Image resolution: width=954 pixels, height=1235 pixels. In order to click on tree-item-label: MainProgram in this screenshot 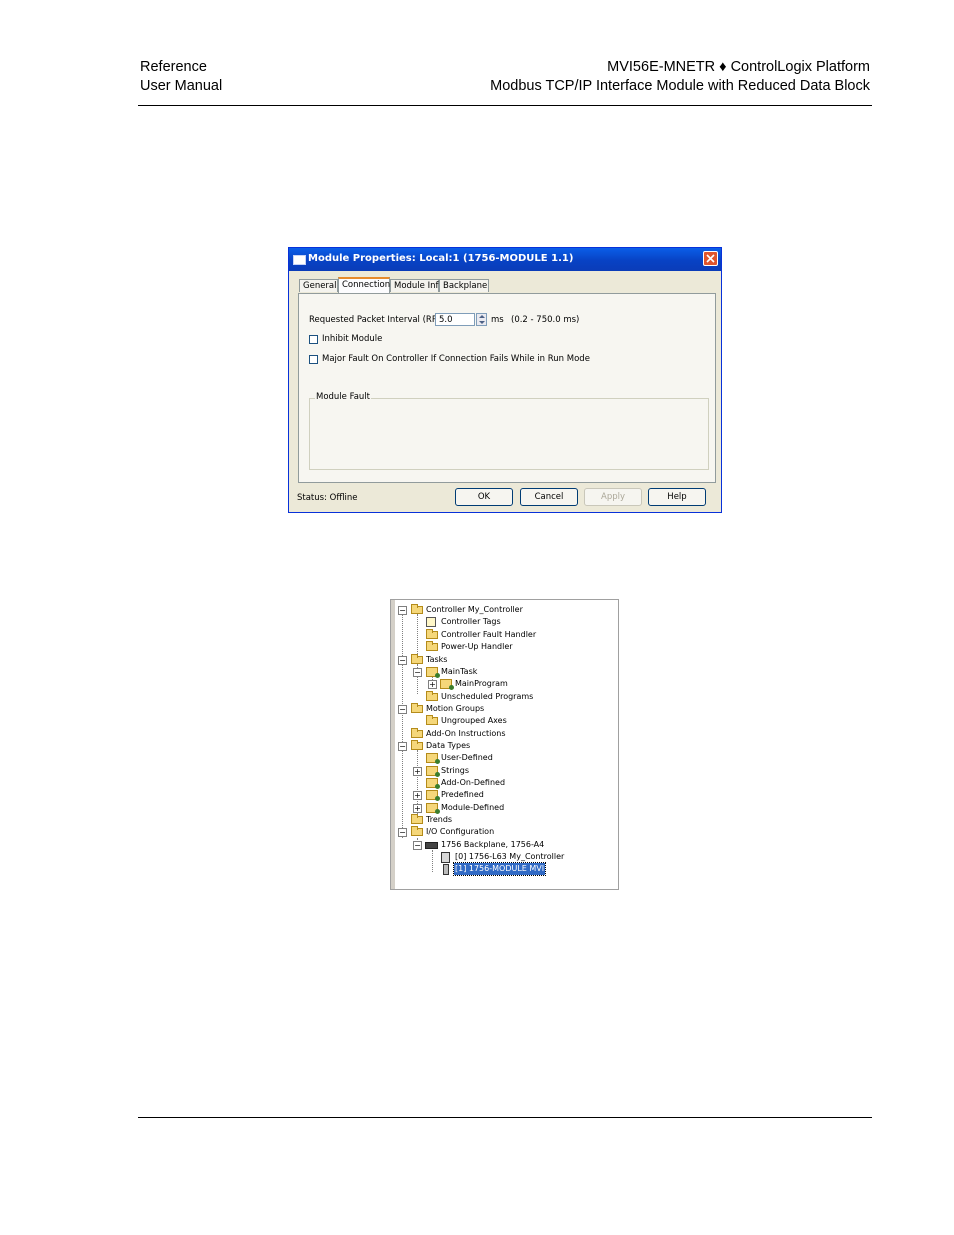, I will do `click(481, 683)`.